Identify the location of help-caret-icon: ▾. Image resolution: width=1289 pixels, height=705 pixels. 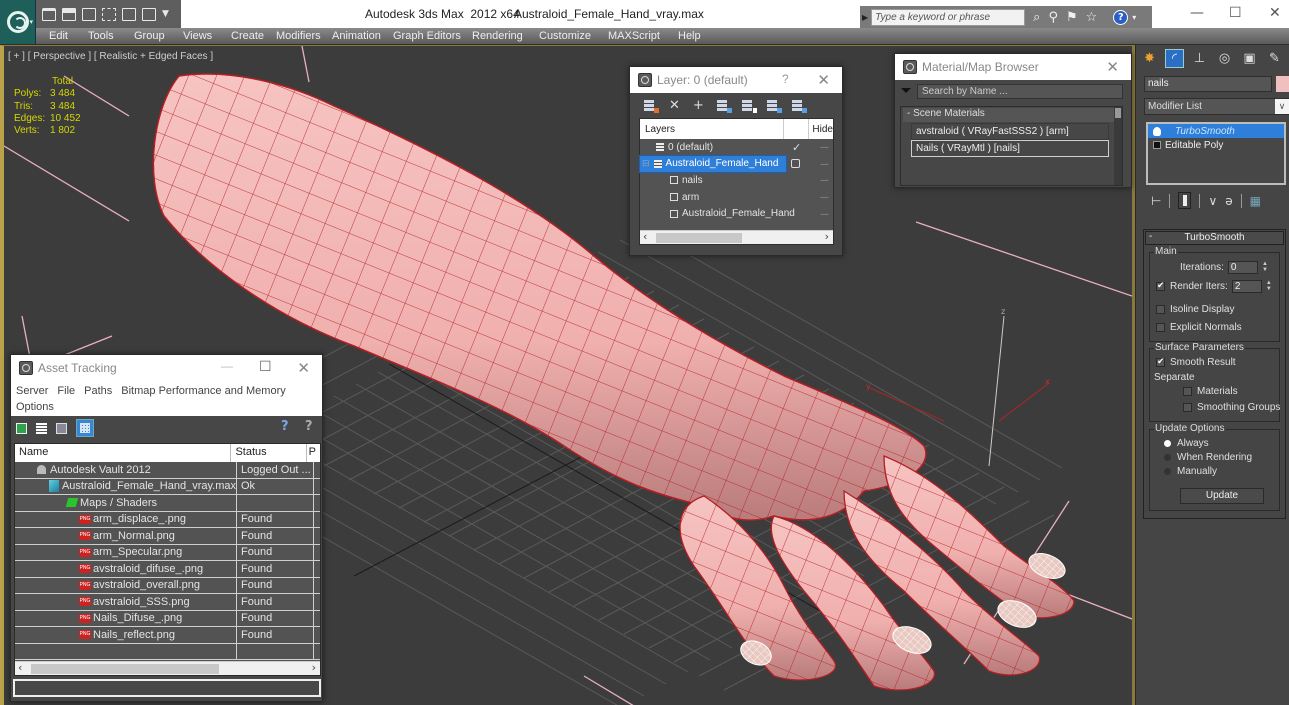
(1134, 17).